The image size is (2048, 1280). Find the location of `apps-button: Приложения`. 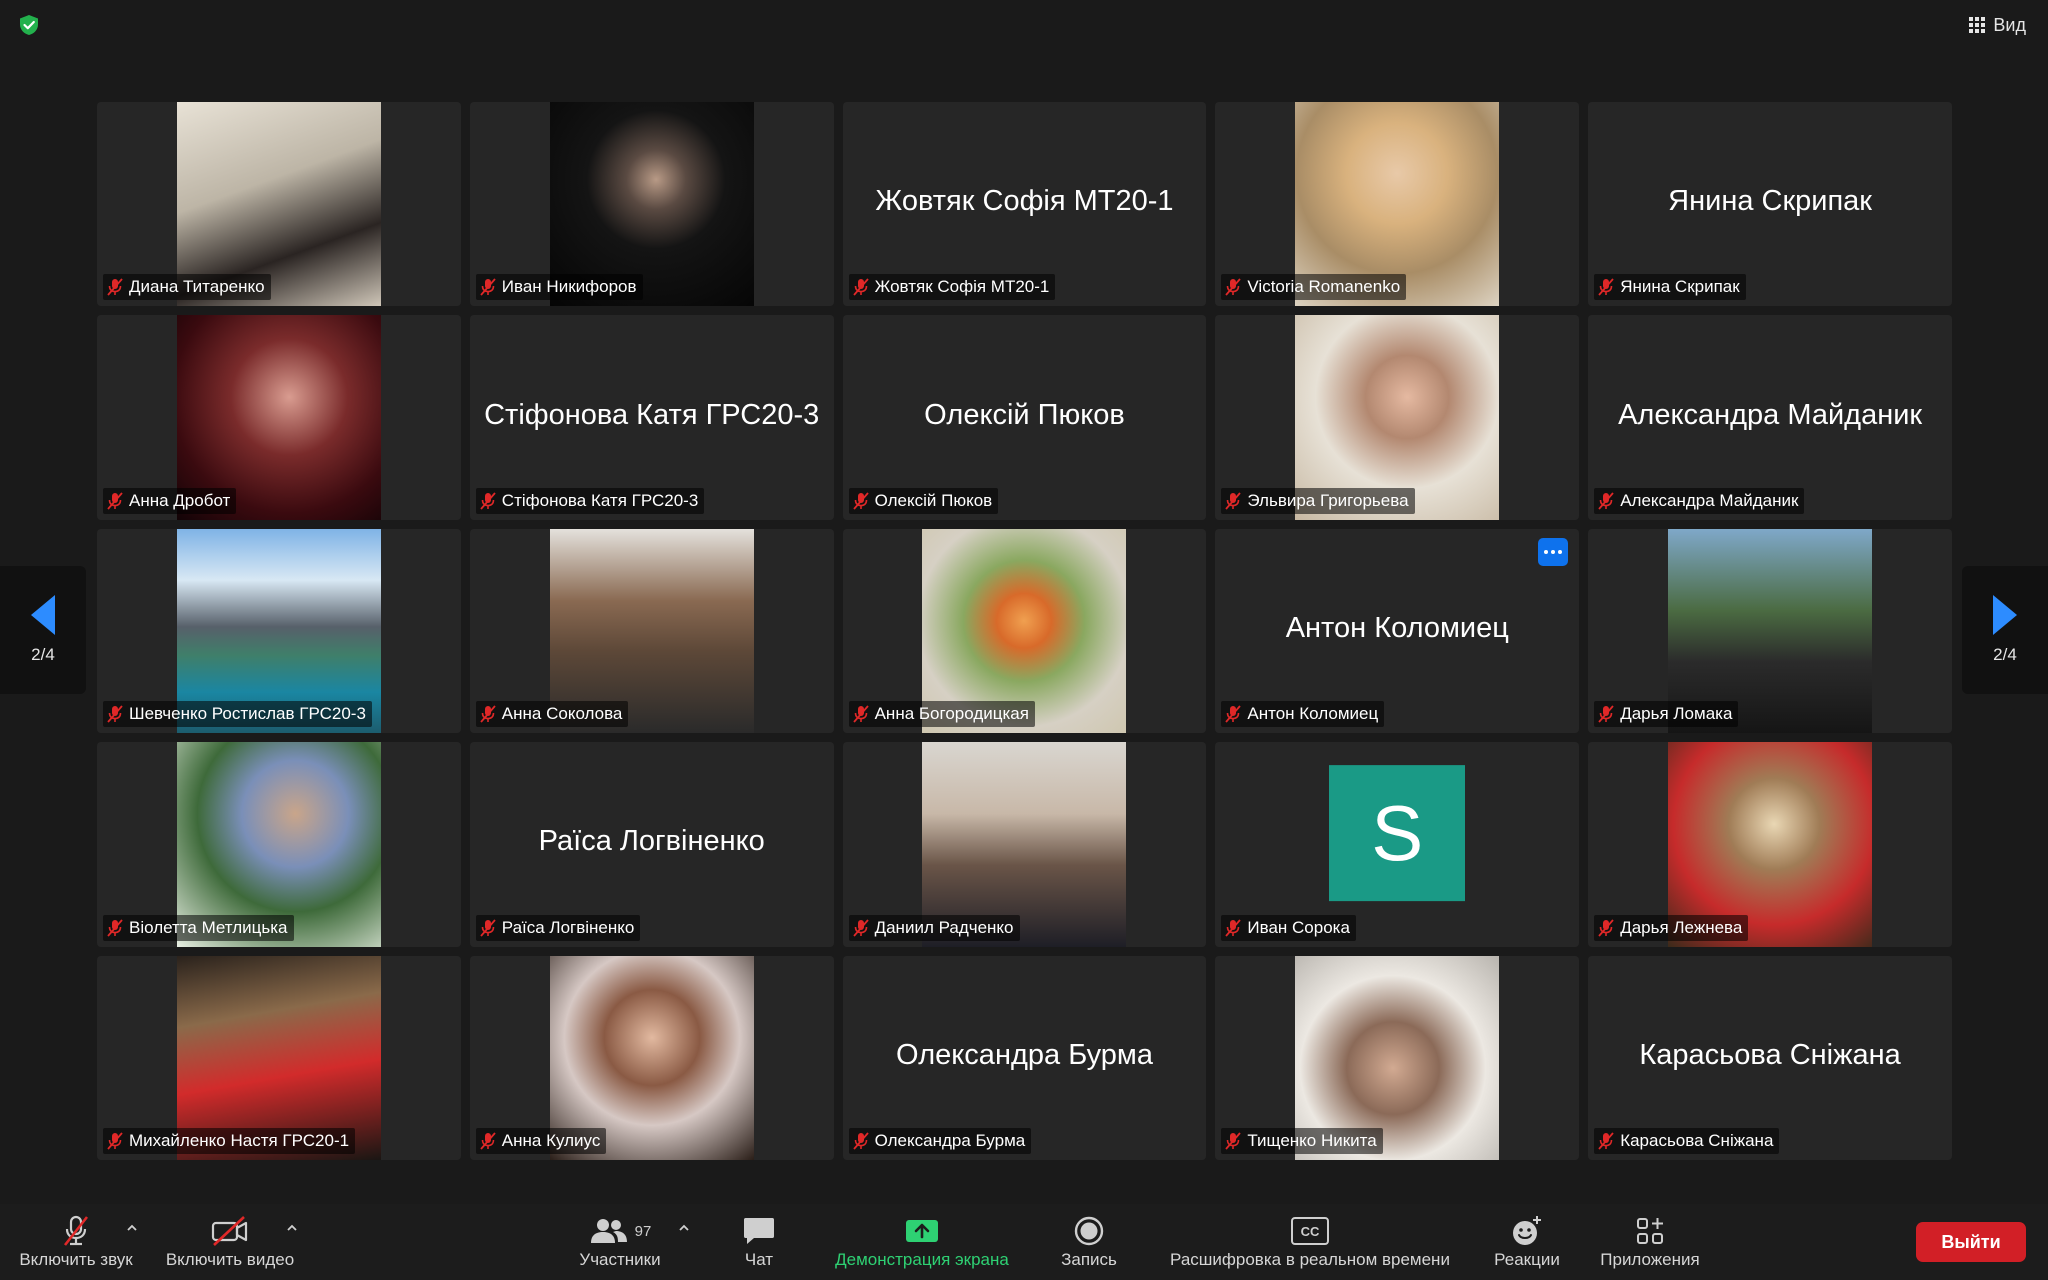

apps-button: Приложения is located at coordinates (1650, 1242).